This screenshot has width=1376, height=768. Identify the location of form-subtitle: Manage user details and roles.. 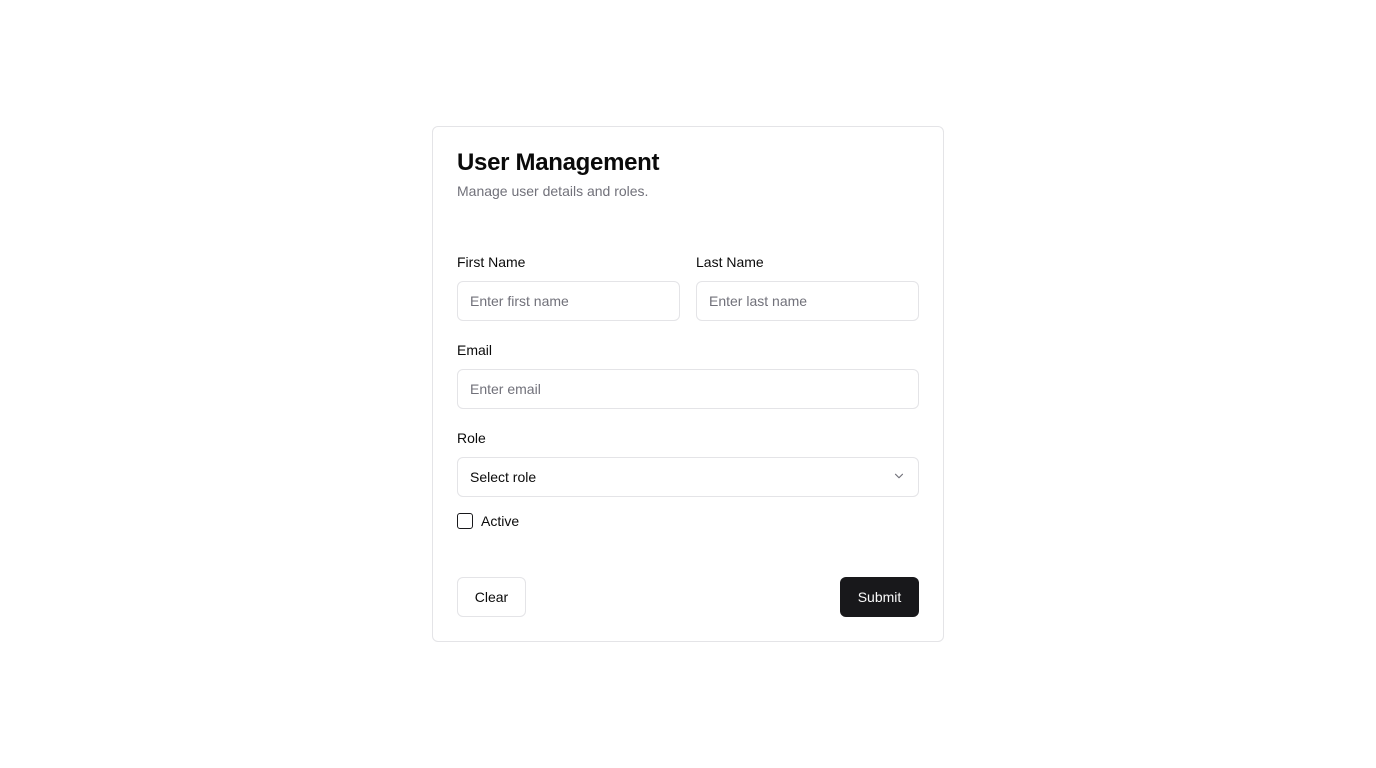
(553, 191).